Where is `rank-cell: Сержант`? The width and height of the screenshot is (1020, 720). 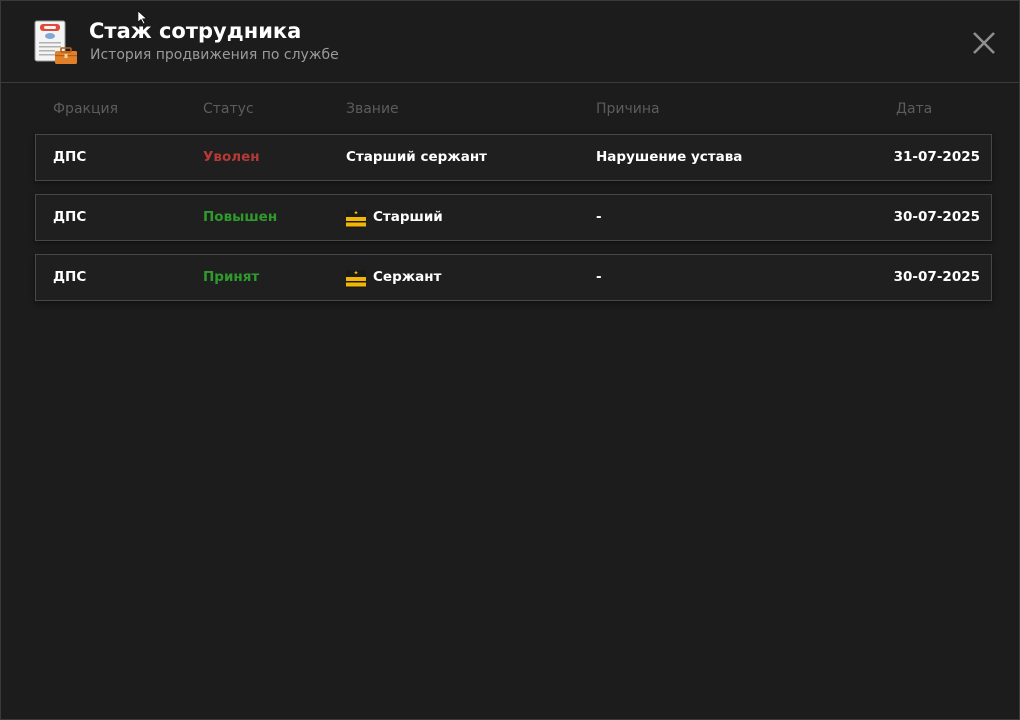
rank-cell: Сержант is located at coordinates (393, 277).